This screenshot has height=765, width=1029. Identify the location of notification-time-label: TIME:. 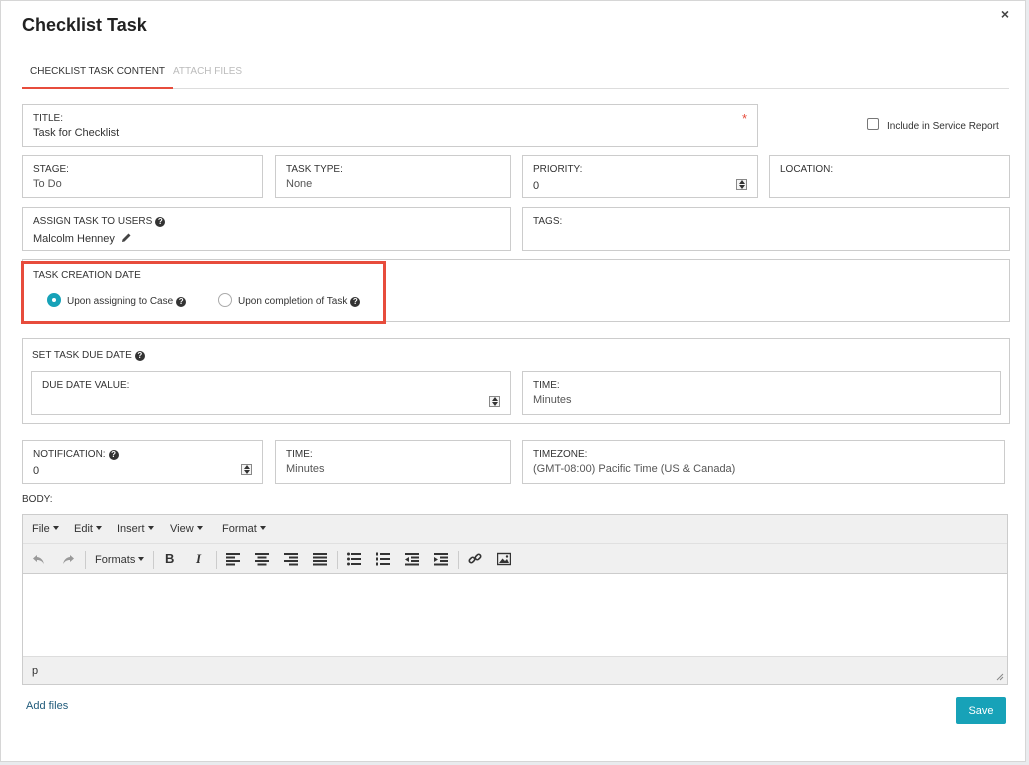
(299, 454).